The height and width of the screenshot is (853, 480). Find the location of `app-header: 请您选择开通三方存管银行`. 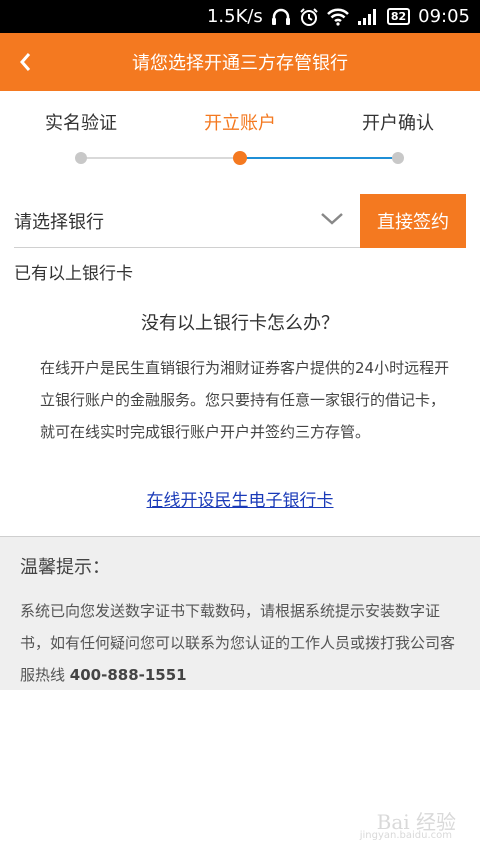

app-header: 请您选择开通三方存管银行 is located at coordinates (240, 62).